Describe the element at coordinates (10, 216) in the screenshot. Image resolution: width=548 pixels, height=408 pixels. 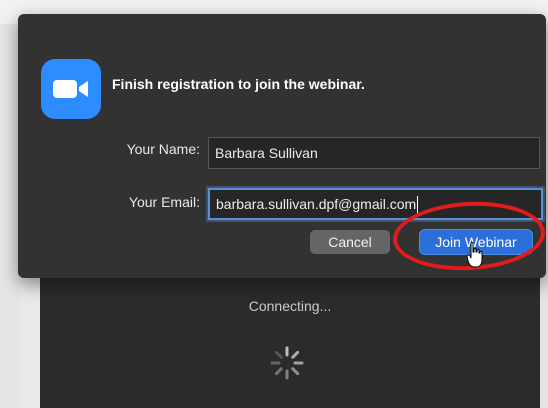
I see `background-left-strip` at that location.